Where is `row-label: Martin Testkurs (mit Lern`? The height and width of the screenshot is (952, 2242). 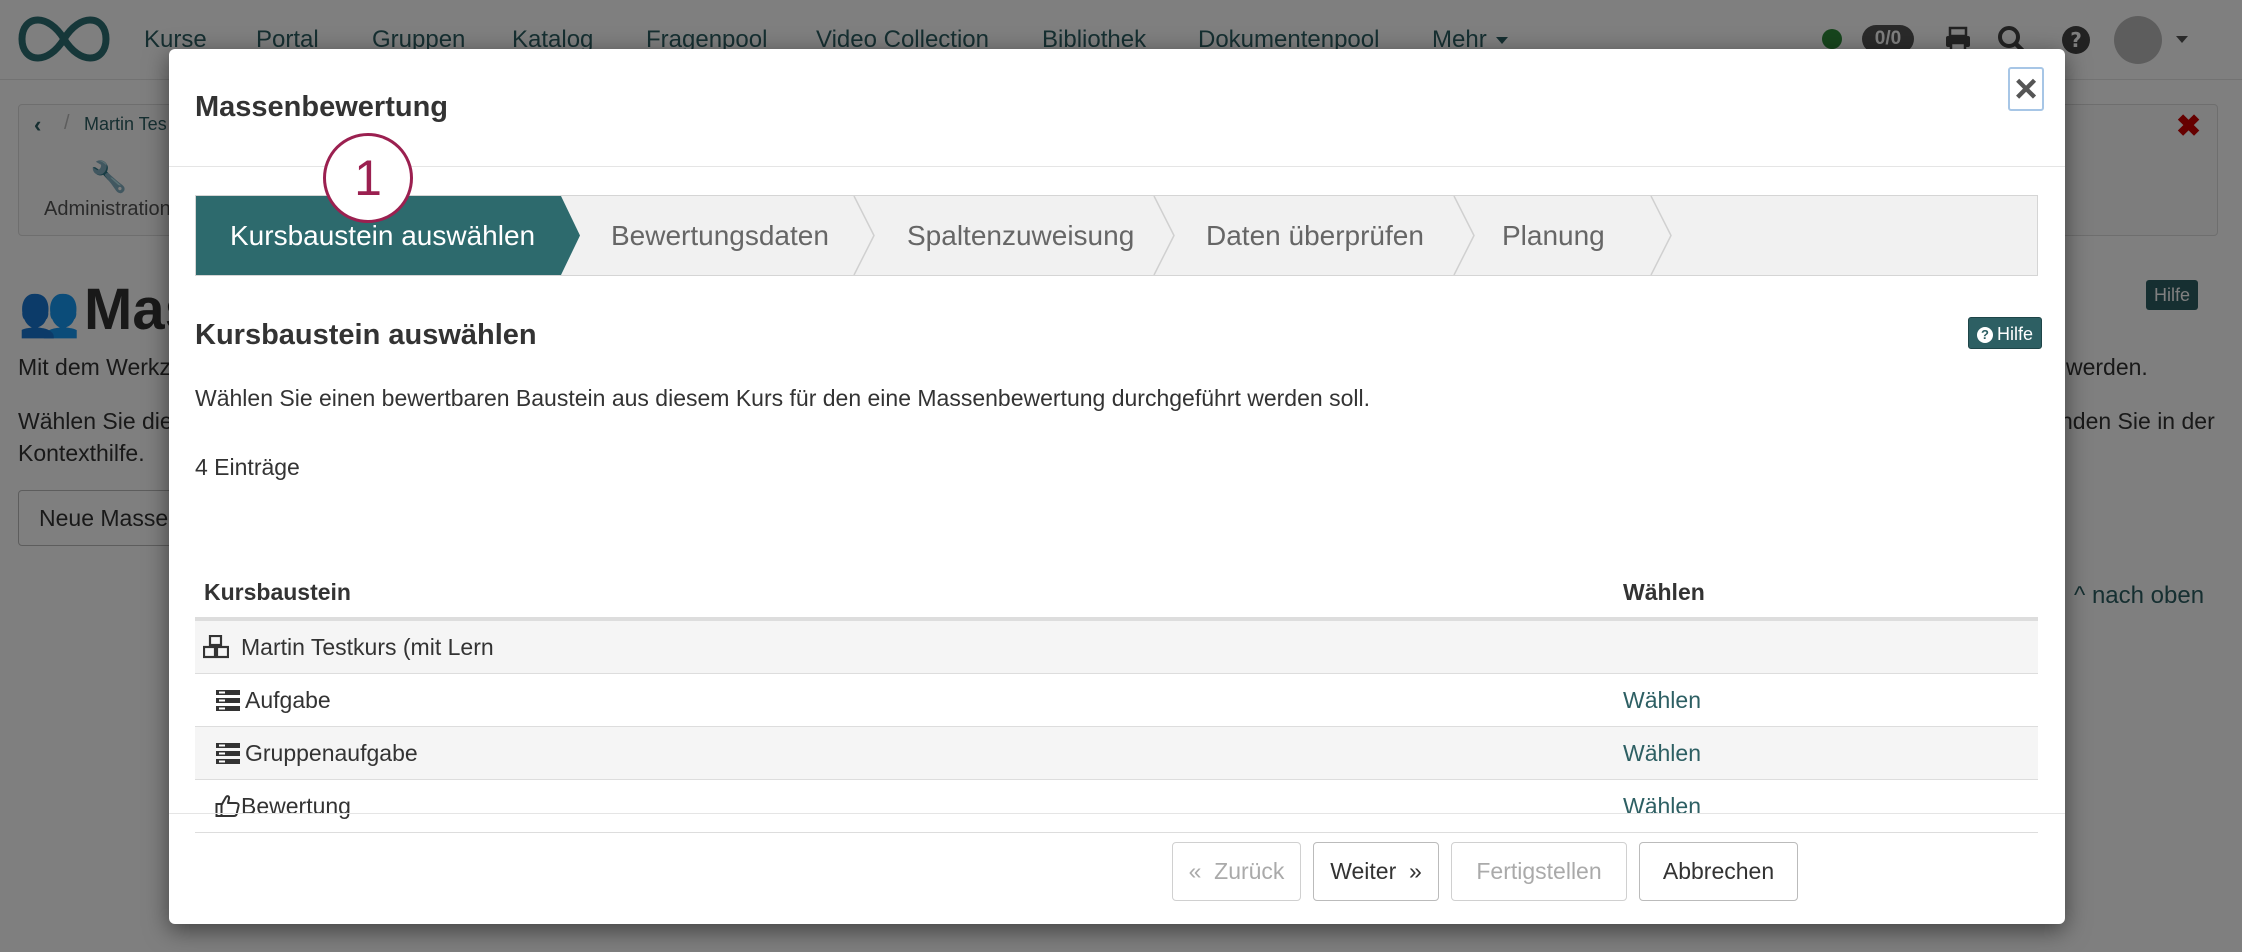
row-label: Martin Testkurs (mit Lern is located at coordinates (367, 647).